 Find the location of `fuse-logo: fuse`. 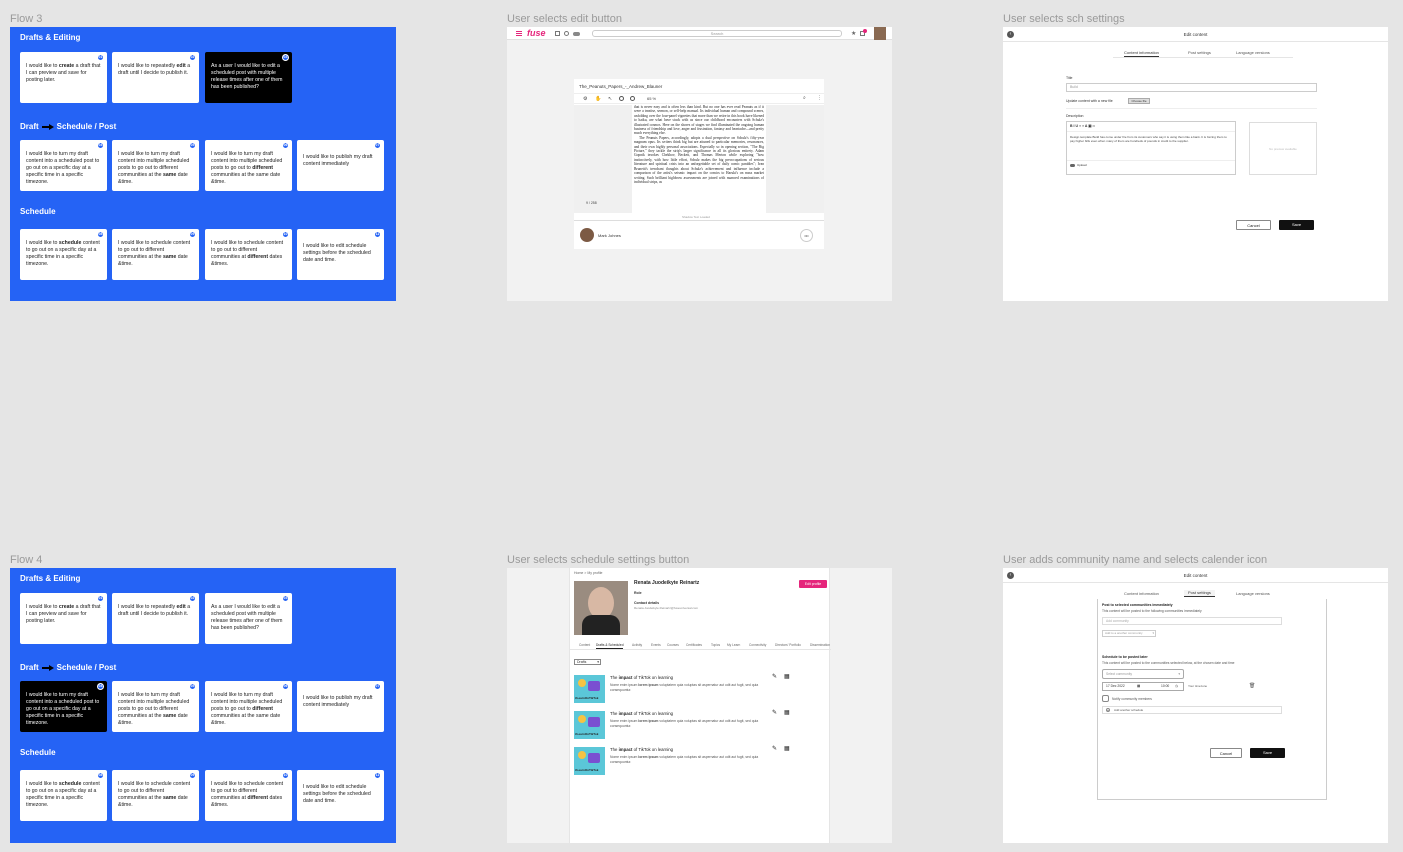

fuse-logo: fuse is located at coordinates (536, 33).